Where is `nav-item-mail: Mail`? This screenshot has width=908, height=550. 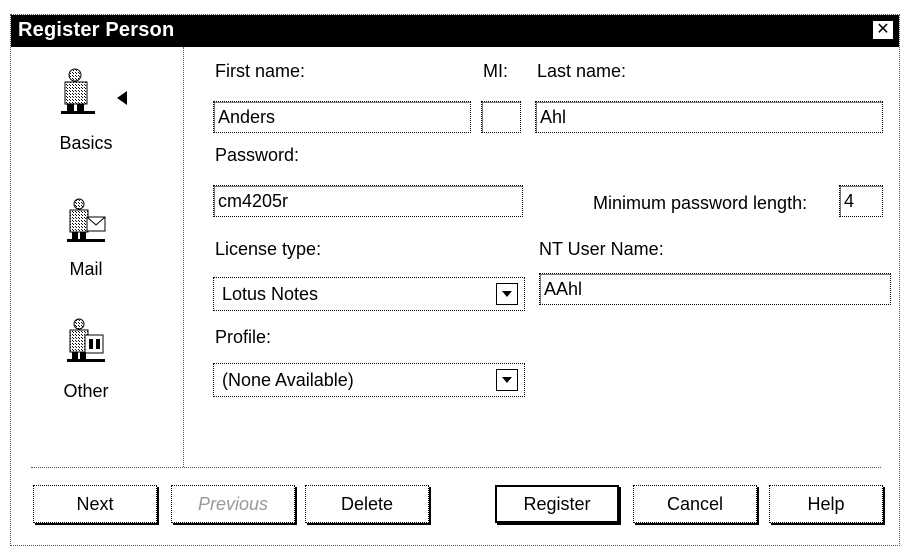 nav-item-mail: Mail is located at coordinates (97, 247).